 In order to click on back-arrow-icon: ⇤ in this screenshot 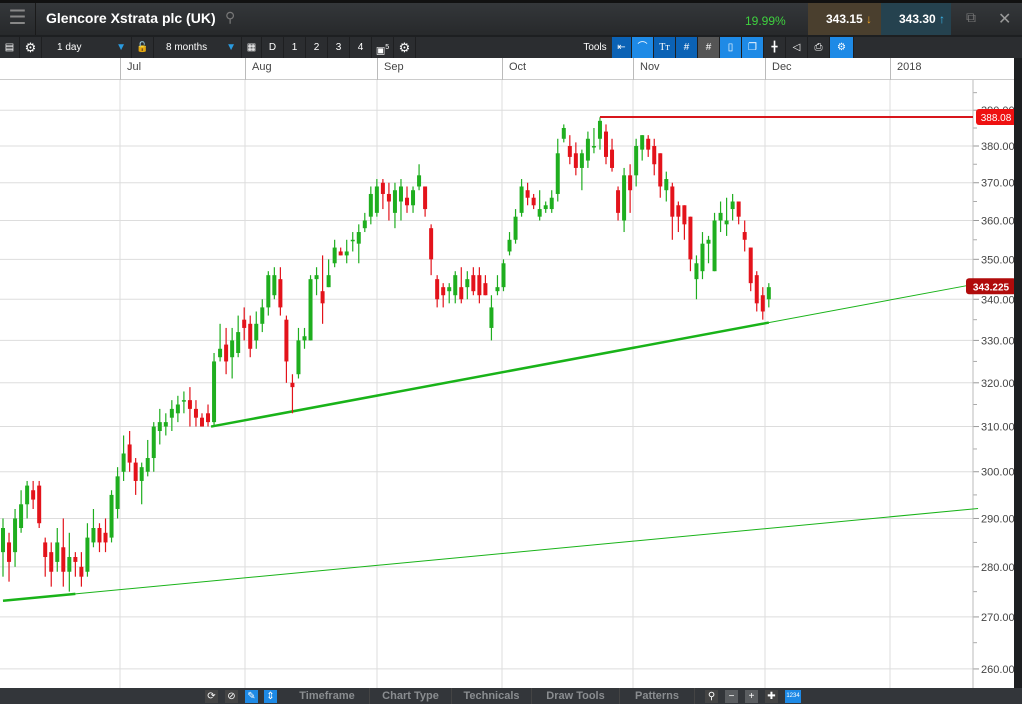, I will do `click(622, 47)`.